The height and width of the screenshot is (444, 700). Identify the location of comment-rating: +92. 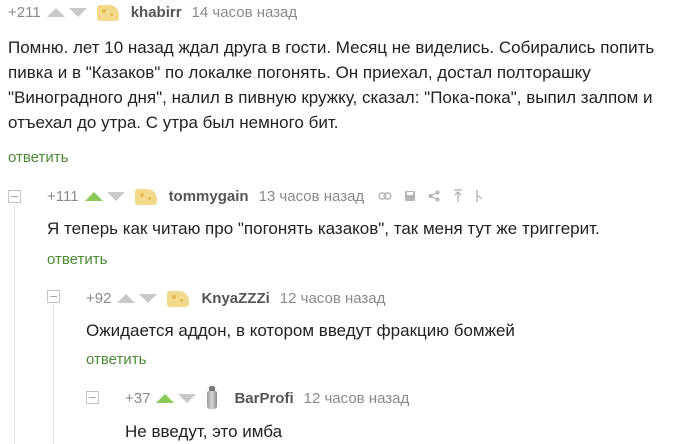
(99, 298).